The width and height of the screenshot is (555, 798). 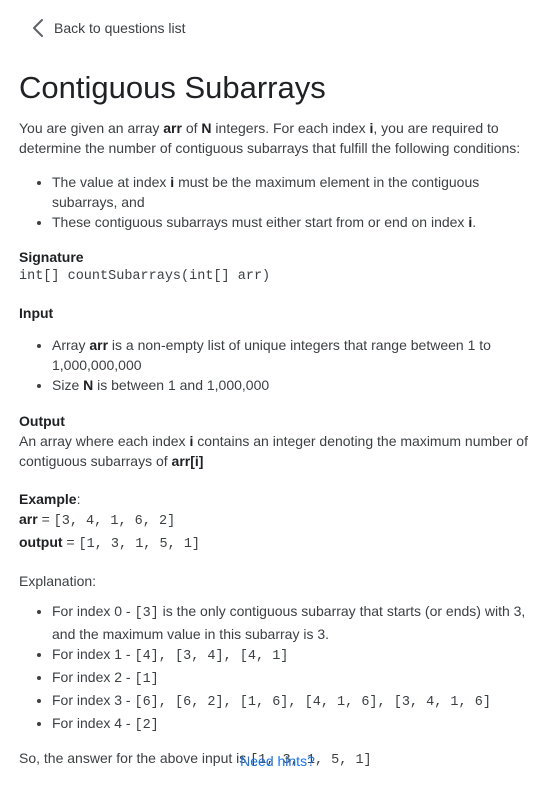 What do you see at coordinates (277, 761) in the screenshot?
I see `need-hints-link: Need hints?` at bounding box center [277, 761].